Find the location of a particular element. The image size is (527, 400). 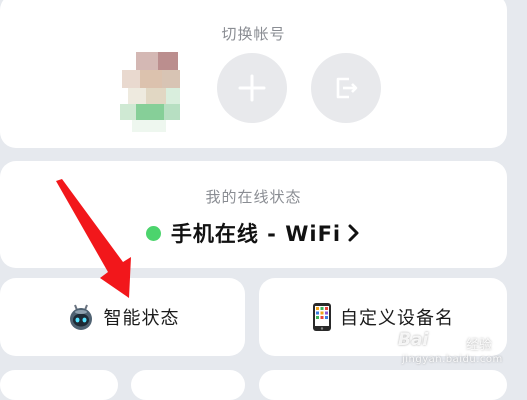

chevron-right-icon is located at coordinates (353, 233).